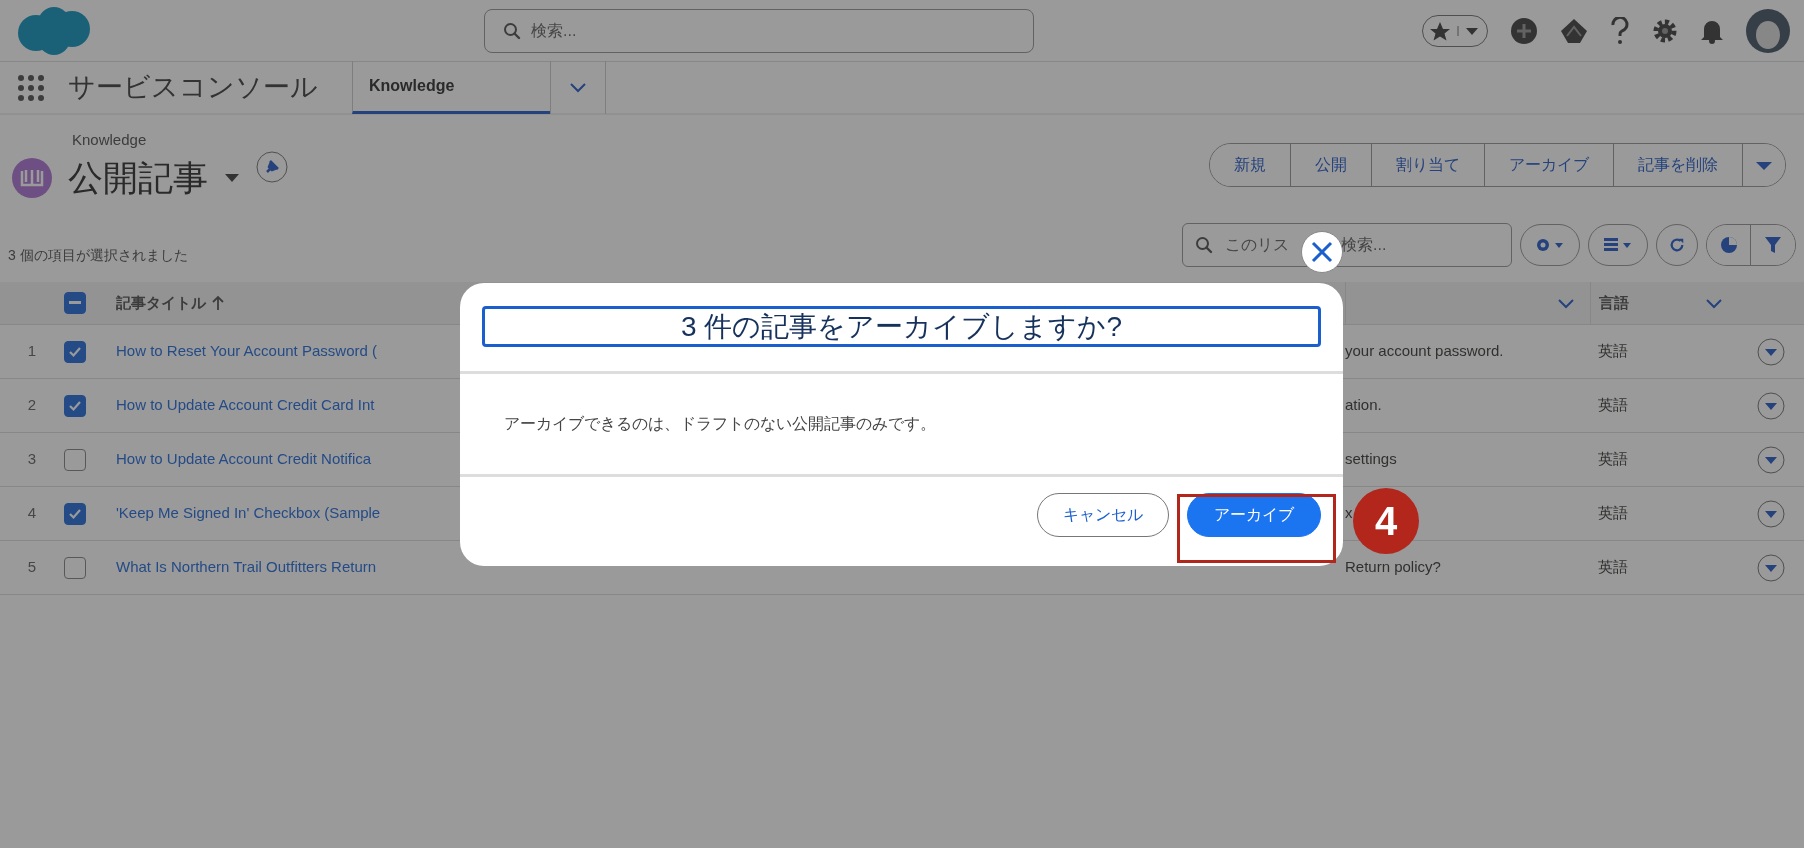 The width and height of the screenshot is (1804, 848). I want to click on close-icon, so click(1322, 252).